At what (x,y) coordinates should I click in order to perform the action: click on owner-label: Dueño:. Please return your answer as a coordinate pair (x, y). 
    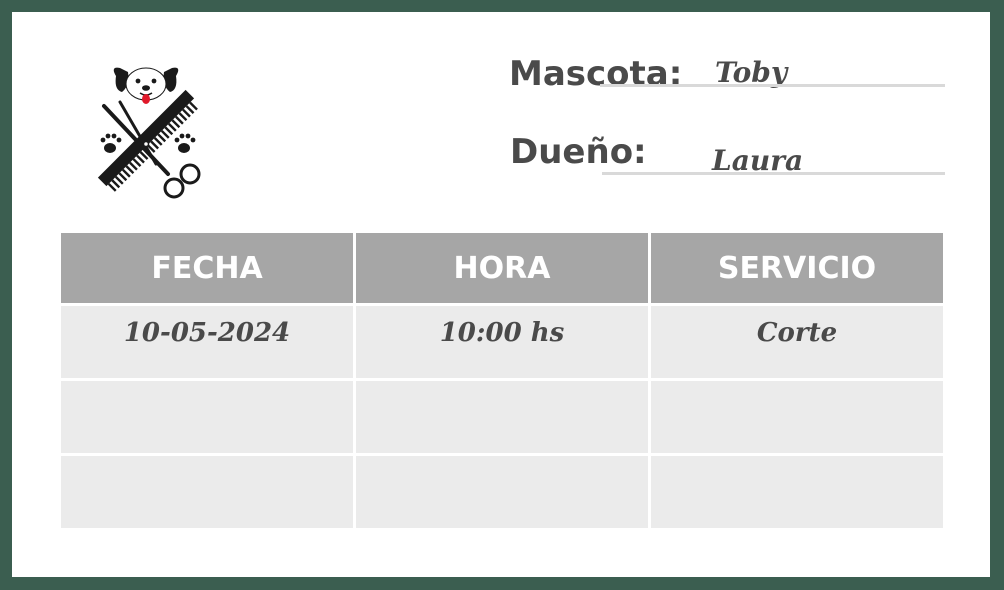
    Looking at the image, I should click on (578, 152).